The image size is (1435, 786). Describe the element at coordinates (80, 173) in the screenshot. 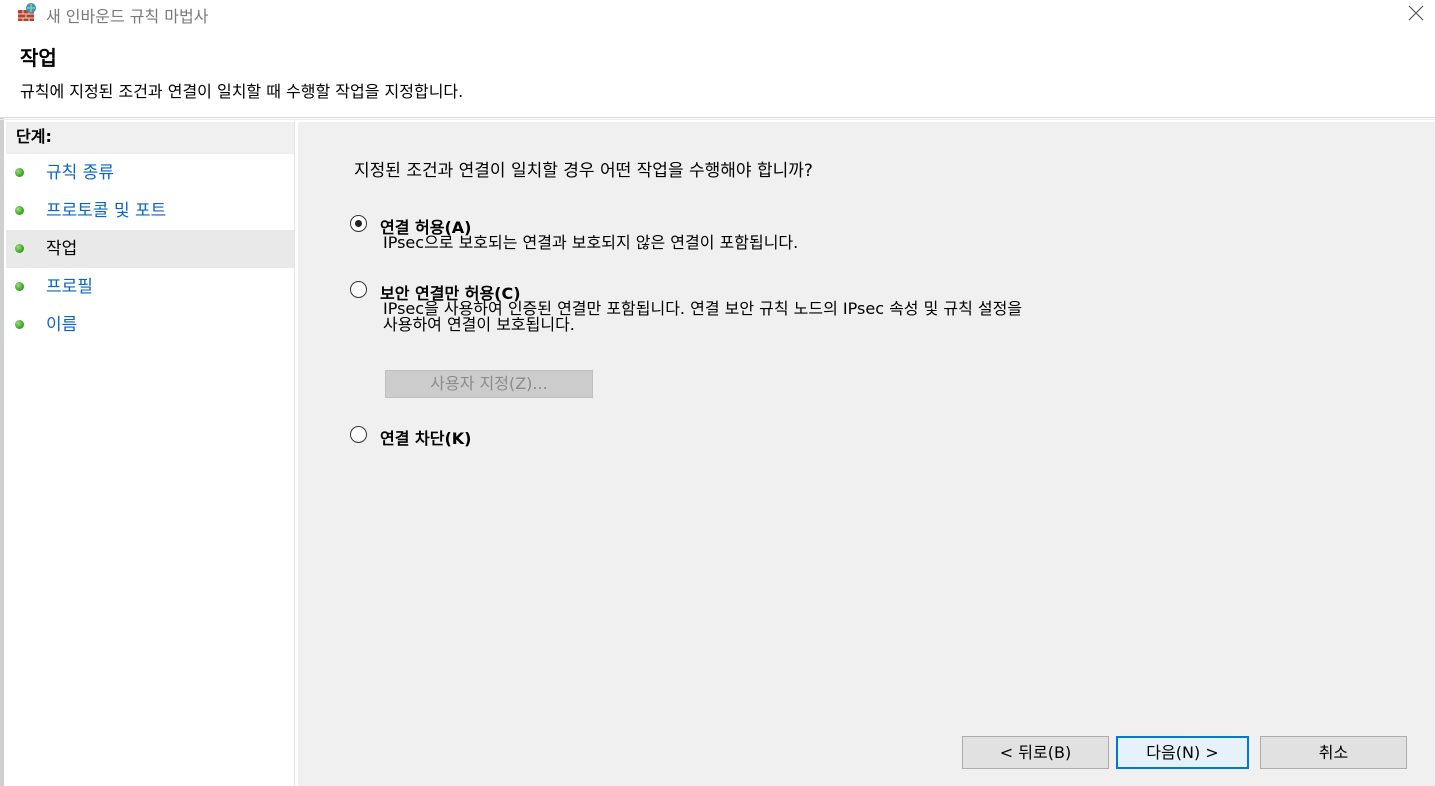

I see `step-label: 규칙 종류` at that location.